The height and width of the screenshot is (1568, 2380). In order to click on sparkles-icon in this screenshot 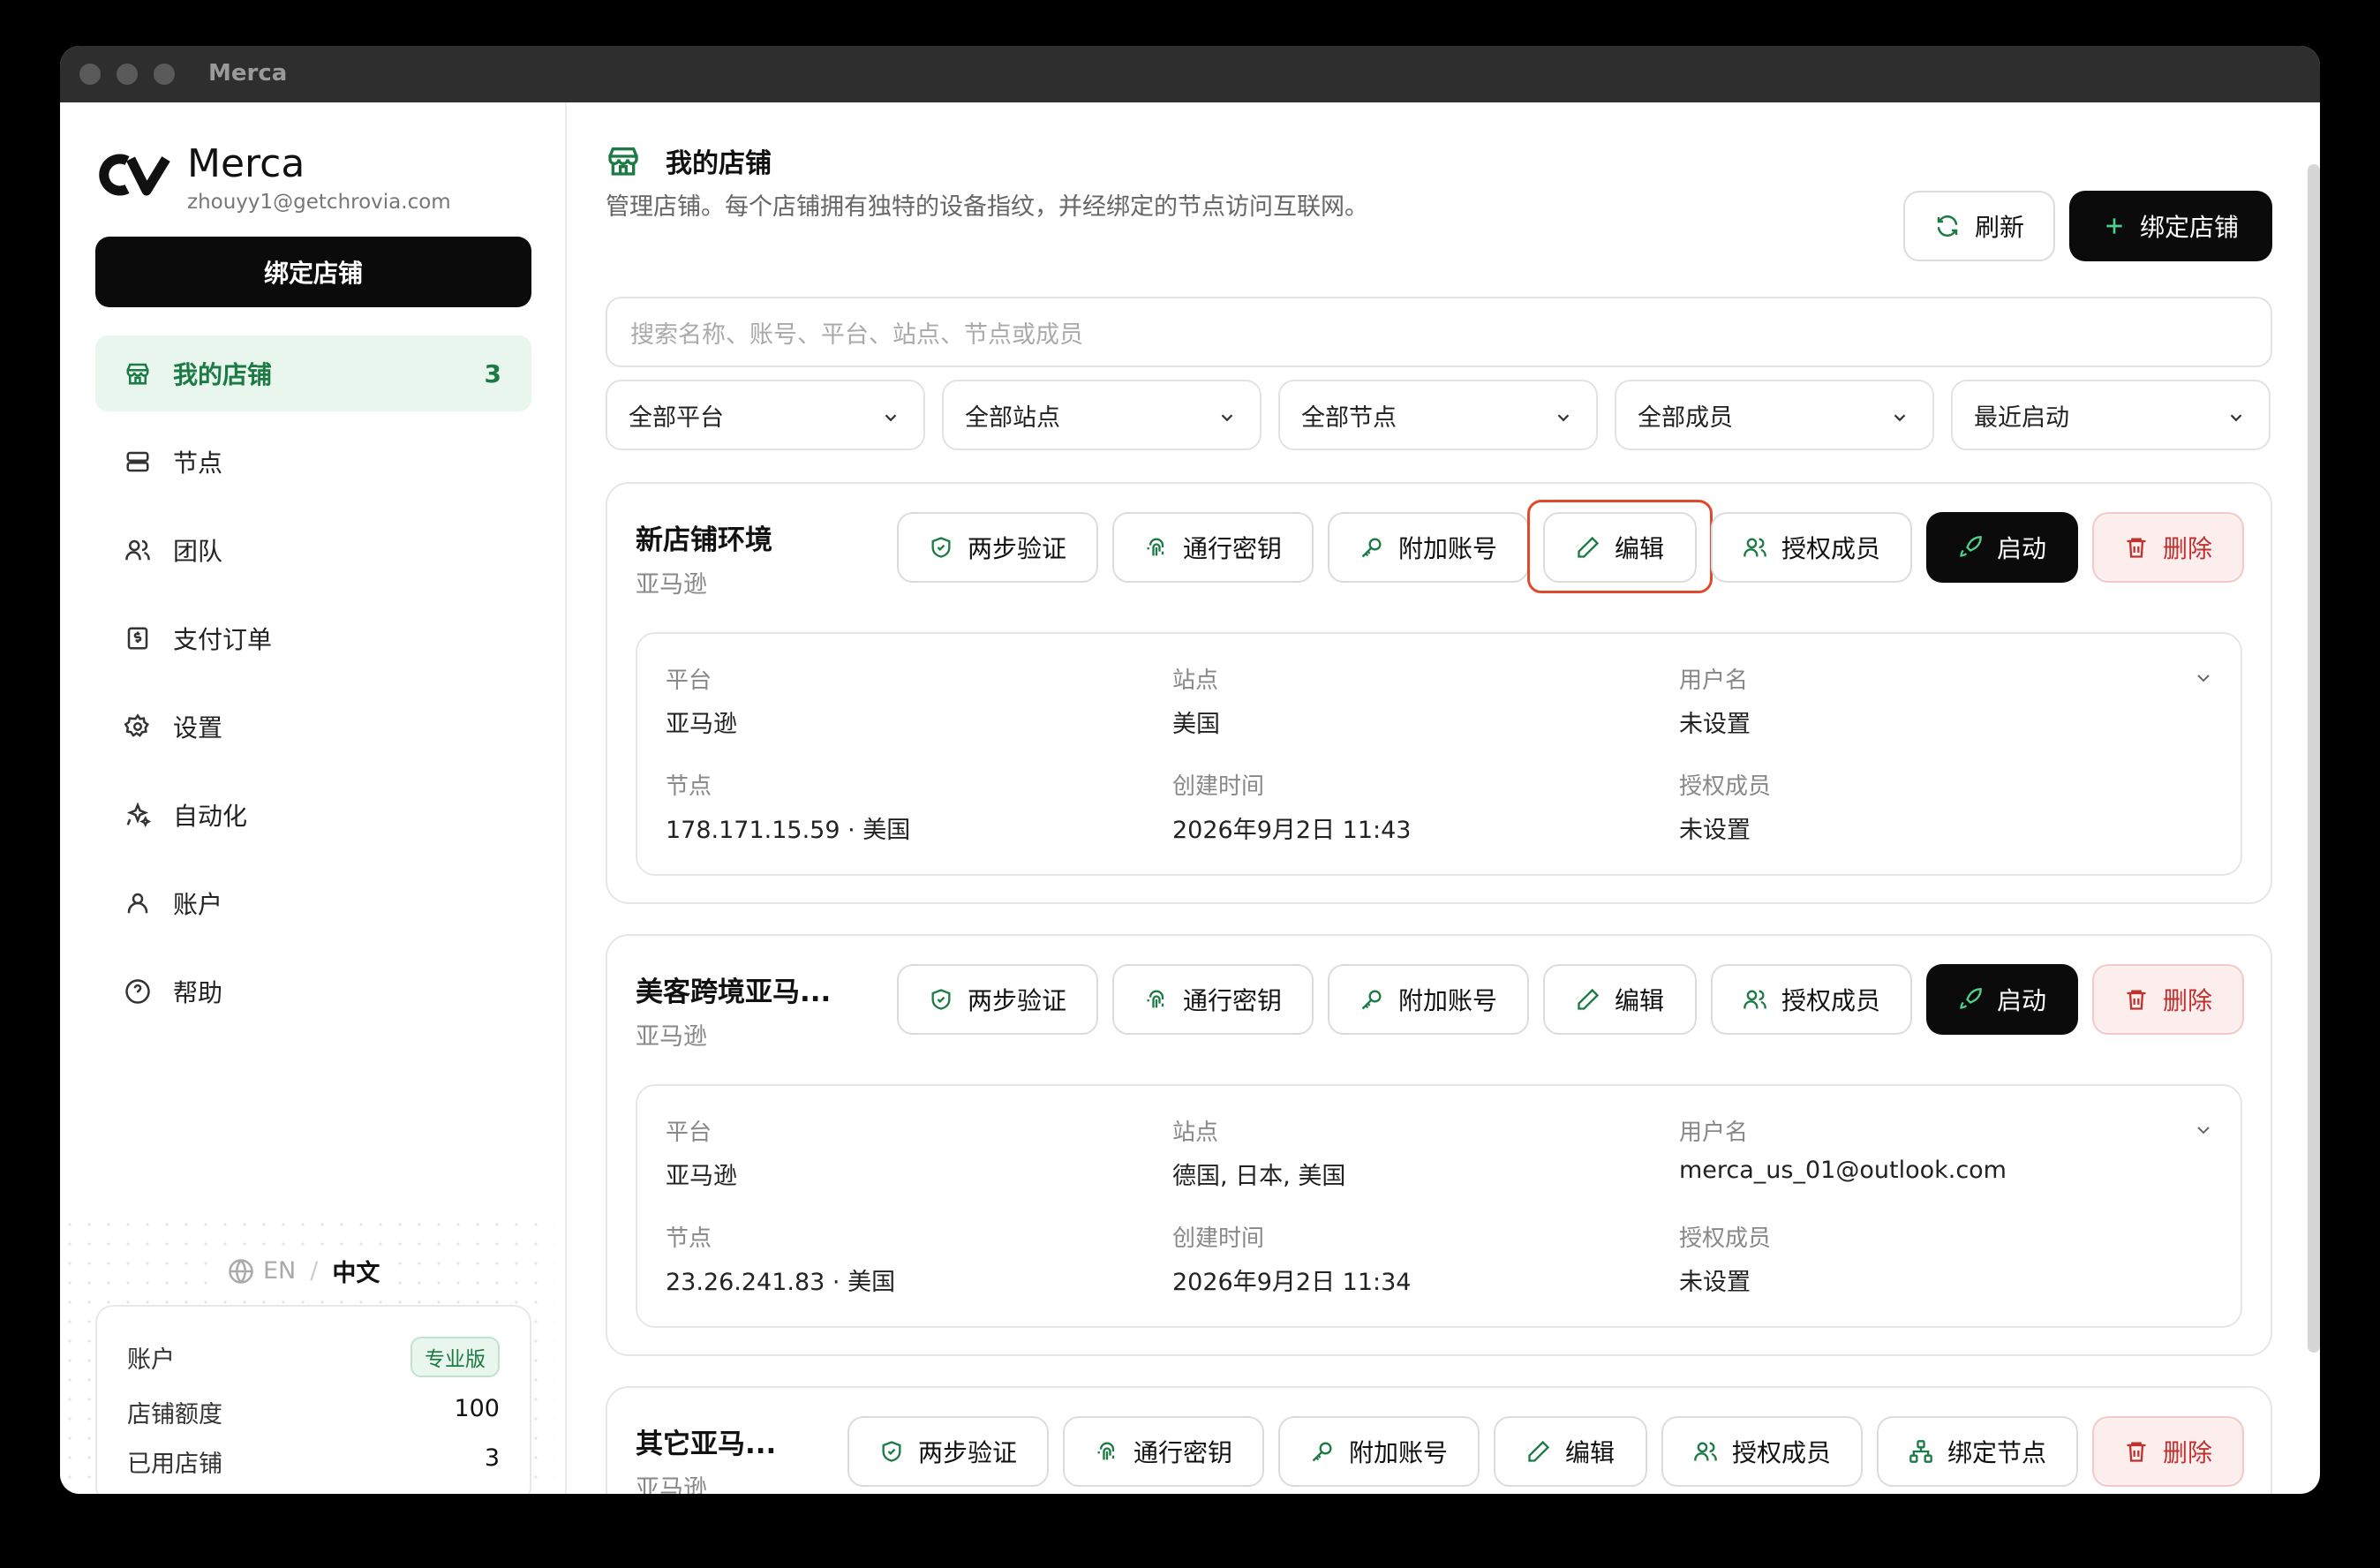, I will do `click(138, 815)`.